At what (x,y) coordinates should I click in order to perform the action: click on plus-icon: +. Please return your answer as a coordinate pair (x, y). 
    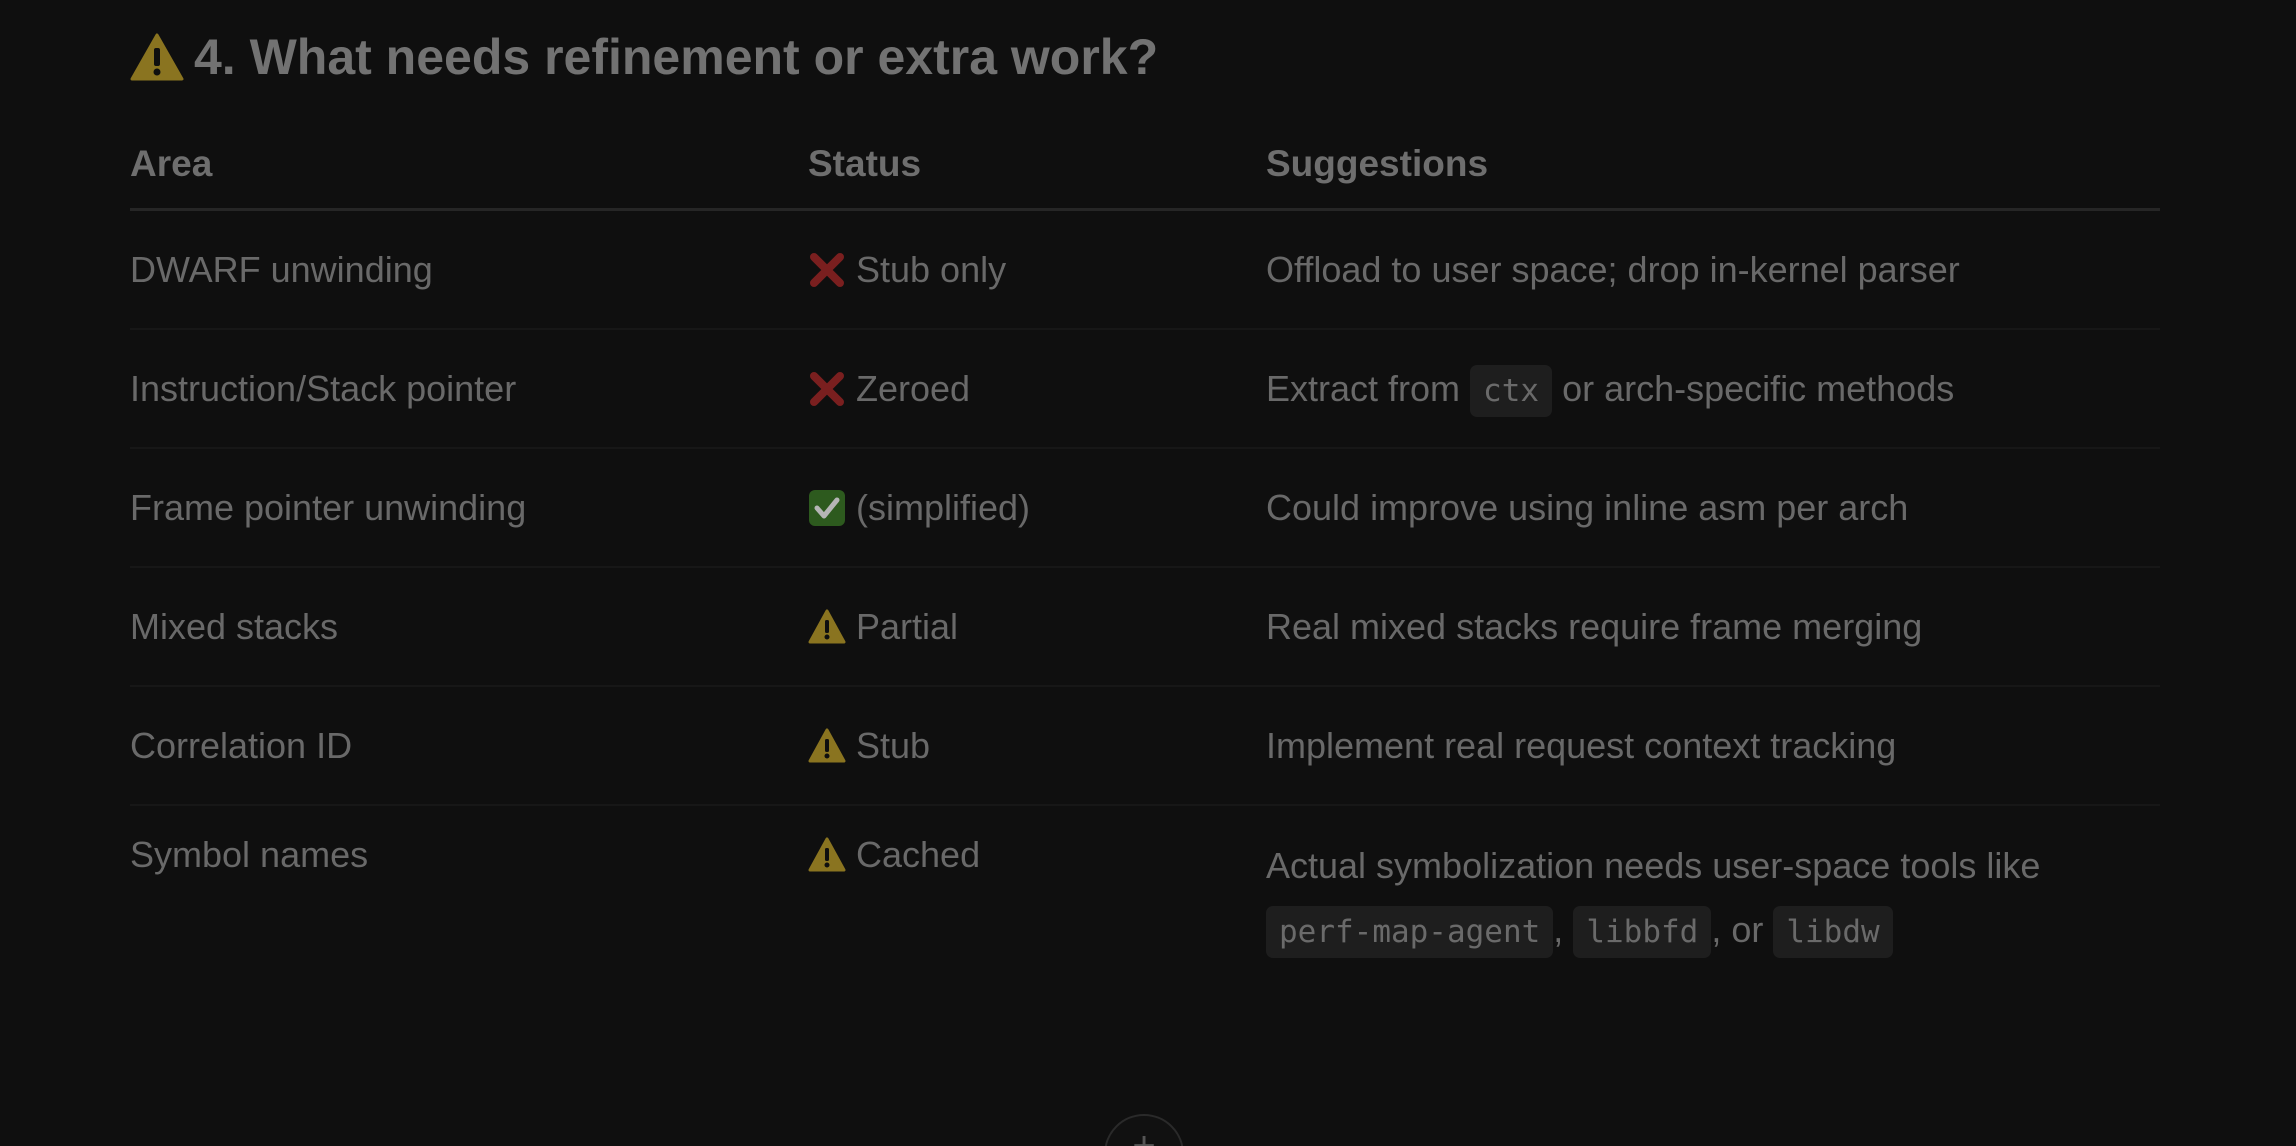
    Looking at the image, I should click on (1144, 1135).